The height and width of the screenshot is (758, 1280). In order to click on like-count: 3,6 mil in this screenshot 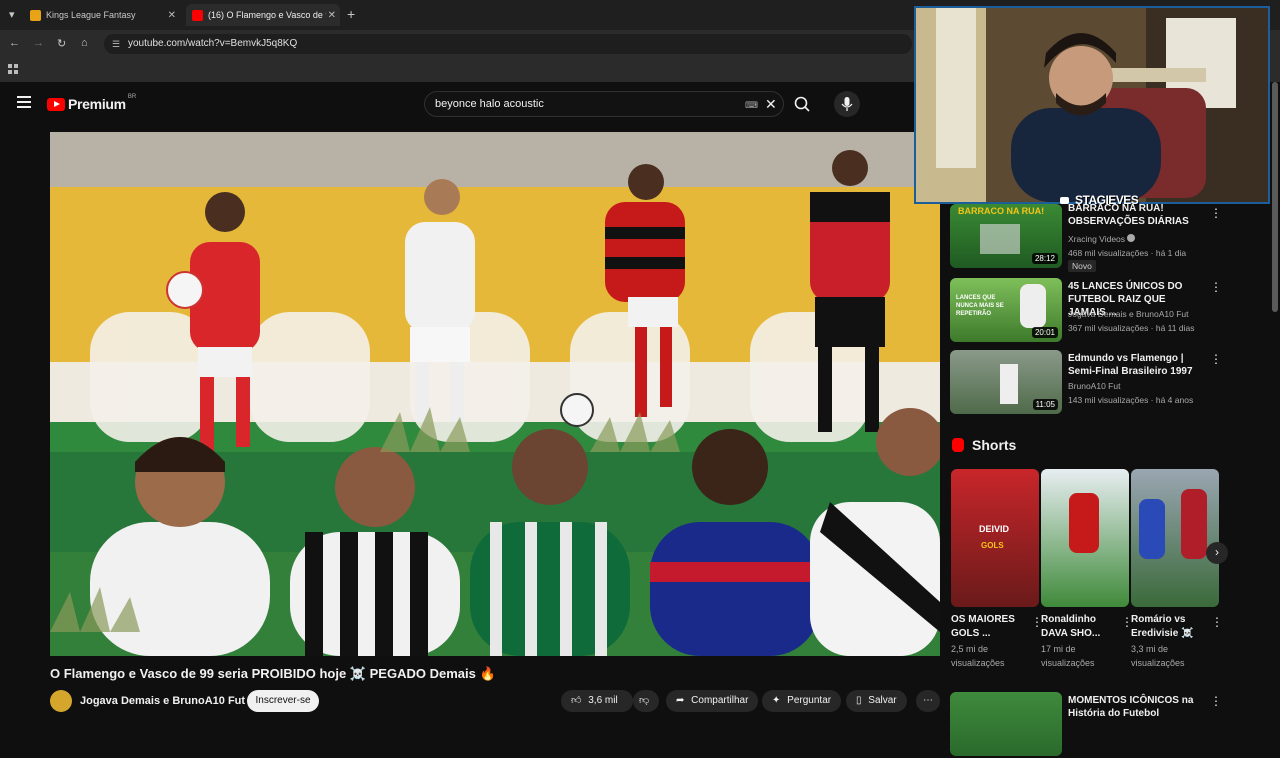, I will do `click(603, 700)`.